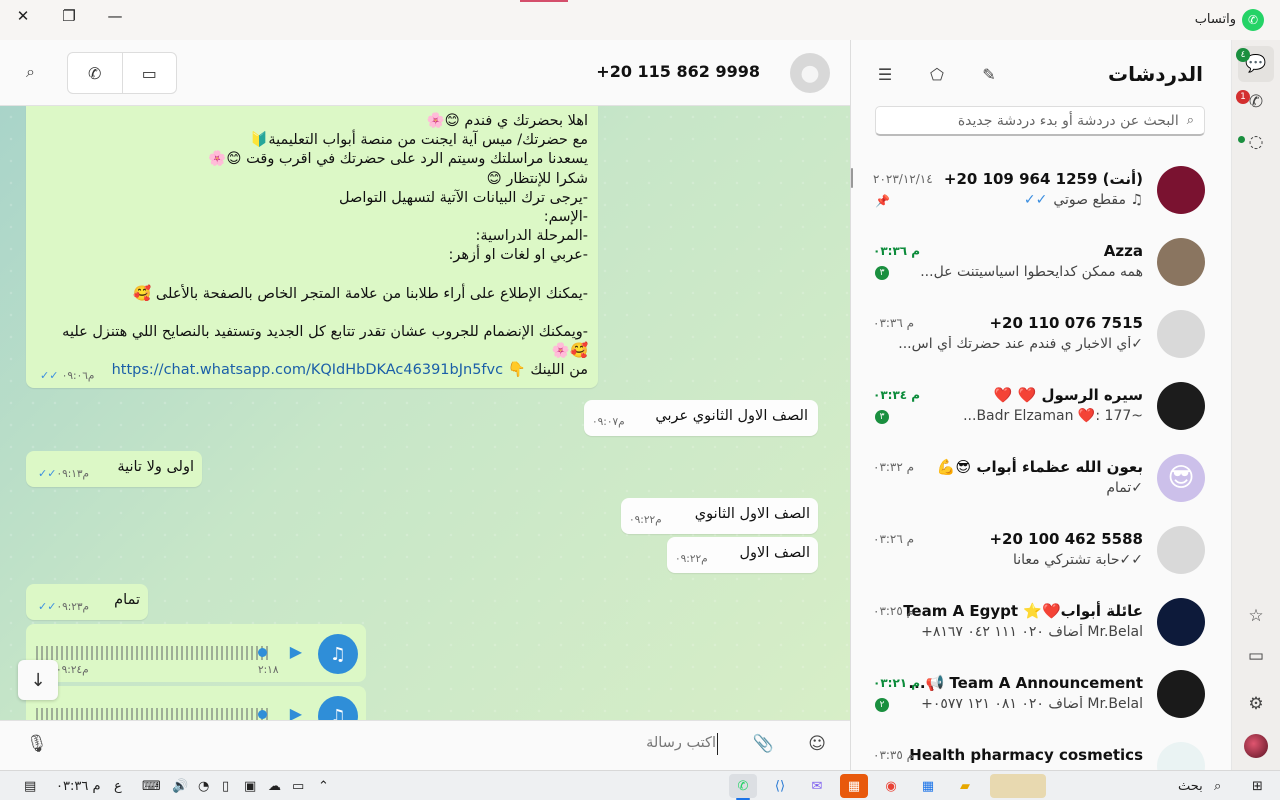 The width and height of the screenshot is (1280, 800). I want to click on message-time: م٠٩:٢٢, so click(691, 559).